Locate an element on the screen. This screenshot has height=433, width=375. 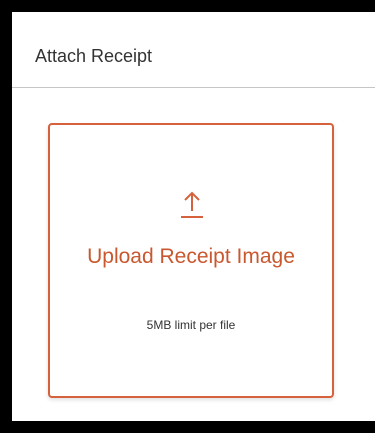
dialog-title: Attach Receipt is located at coordinates (94, 56).